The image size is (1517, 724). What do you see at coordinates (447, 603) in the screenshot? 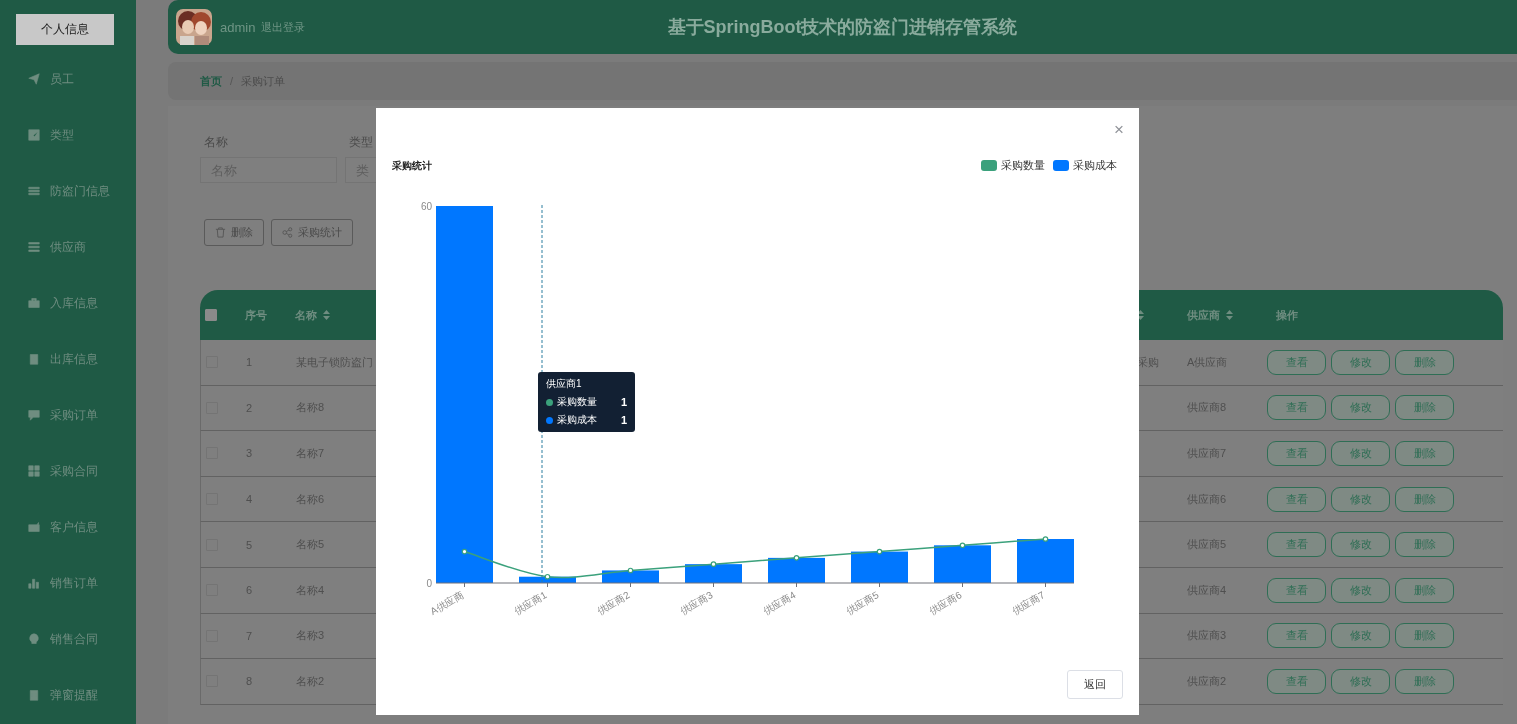
I see `axis-label: A供应商` at bounding box center [447, 603].